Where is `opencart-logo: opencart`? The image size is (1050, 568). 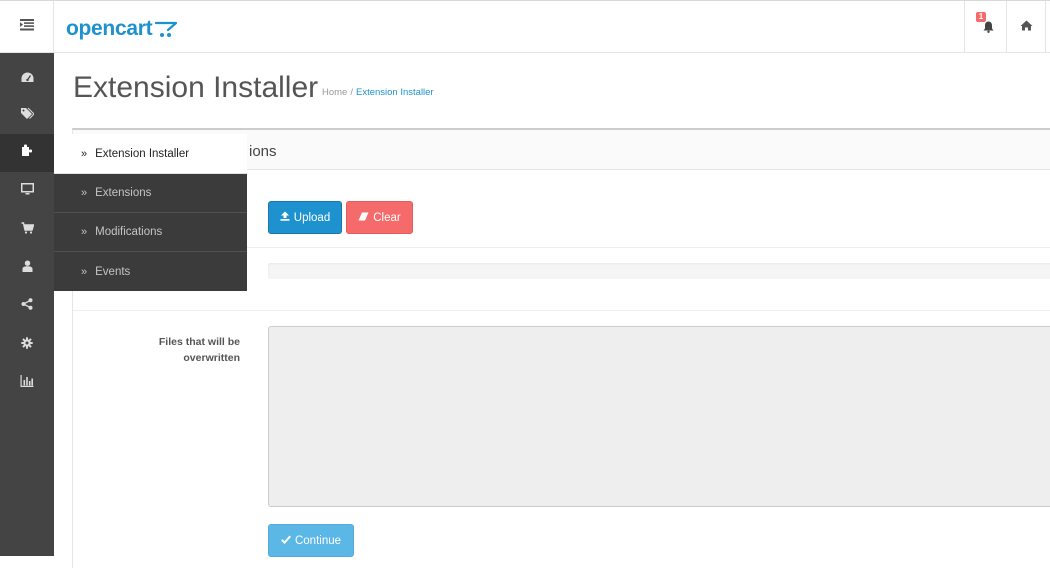 opencart-logo: opencart is located at coordinates (122, 29).